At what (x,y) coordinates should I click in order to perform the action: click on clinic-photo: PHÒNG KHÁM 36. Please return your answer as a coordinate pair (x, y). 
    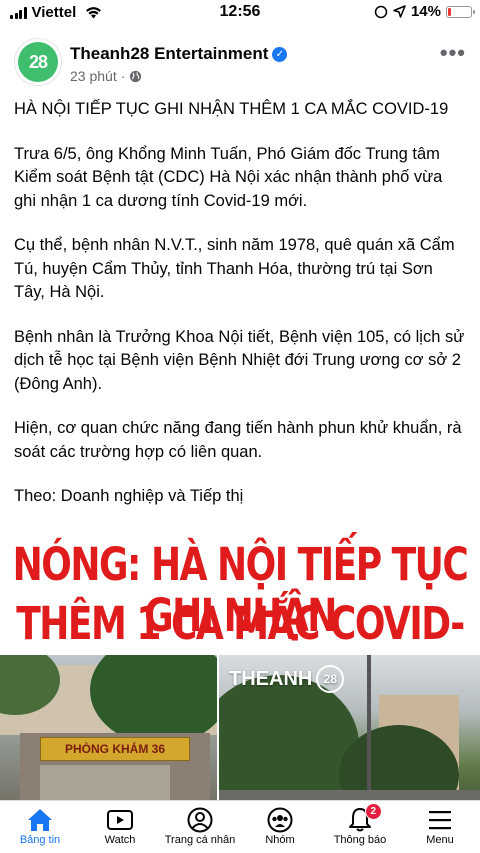
    Looking at the image, I should click on (108, 735).